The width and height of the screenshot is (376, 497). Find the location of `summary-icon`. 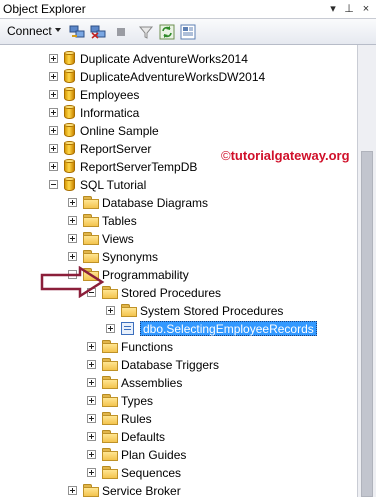

summary-icon is located at coordinates (188, 32).